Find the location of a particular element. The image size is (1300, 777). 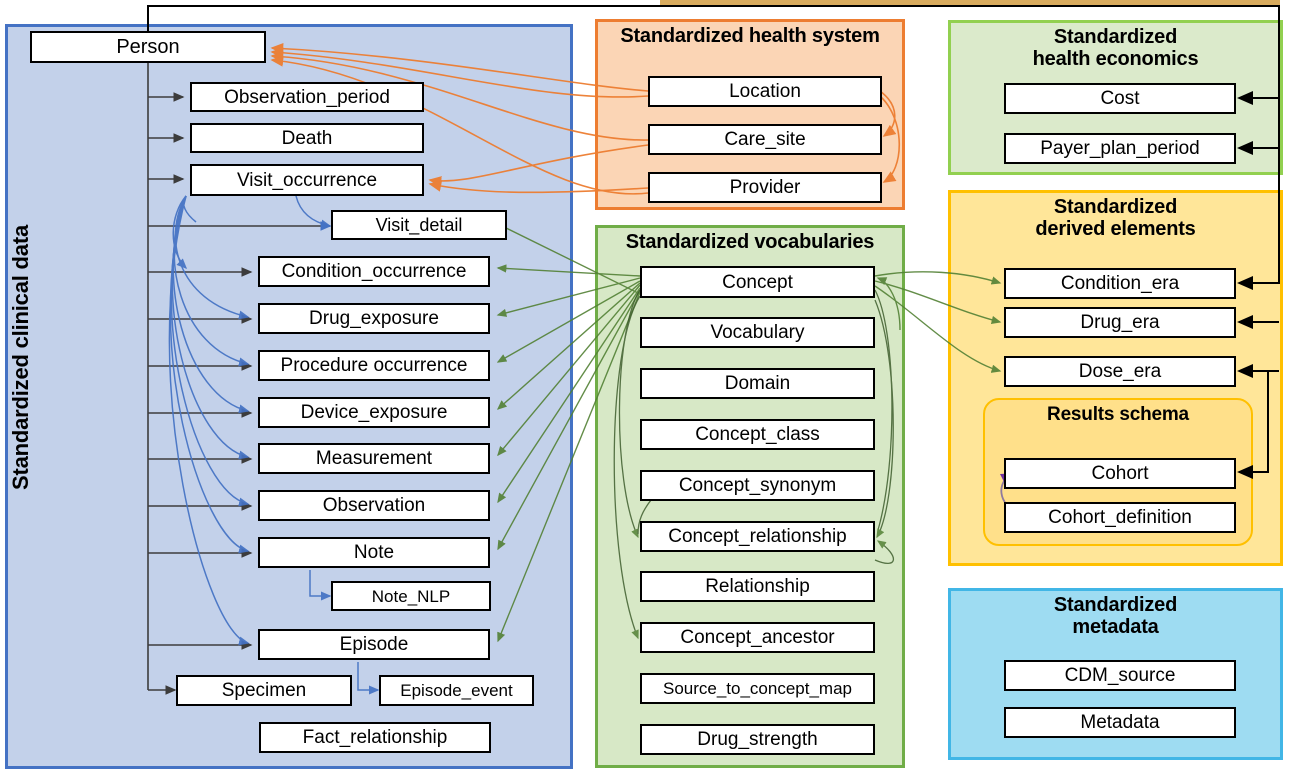

table-metadata: Metadata is located at coordinates (1120, 722).